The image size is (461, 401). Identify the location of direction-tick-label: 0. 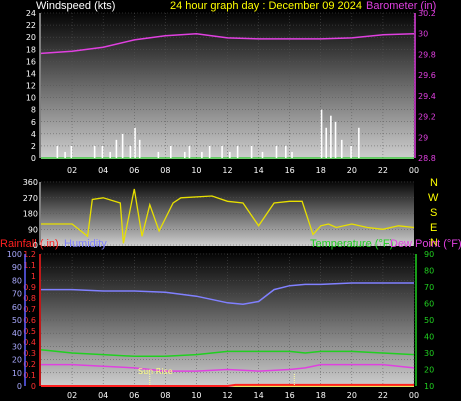
(35, 245).